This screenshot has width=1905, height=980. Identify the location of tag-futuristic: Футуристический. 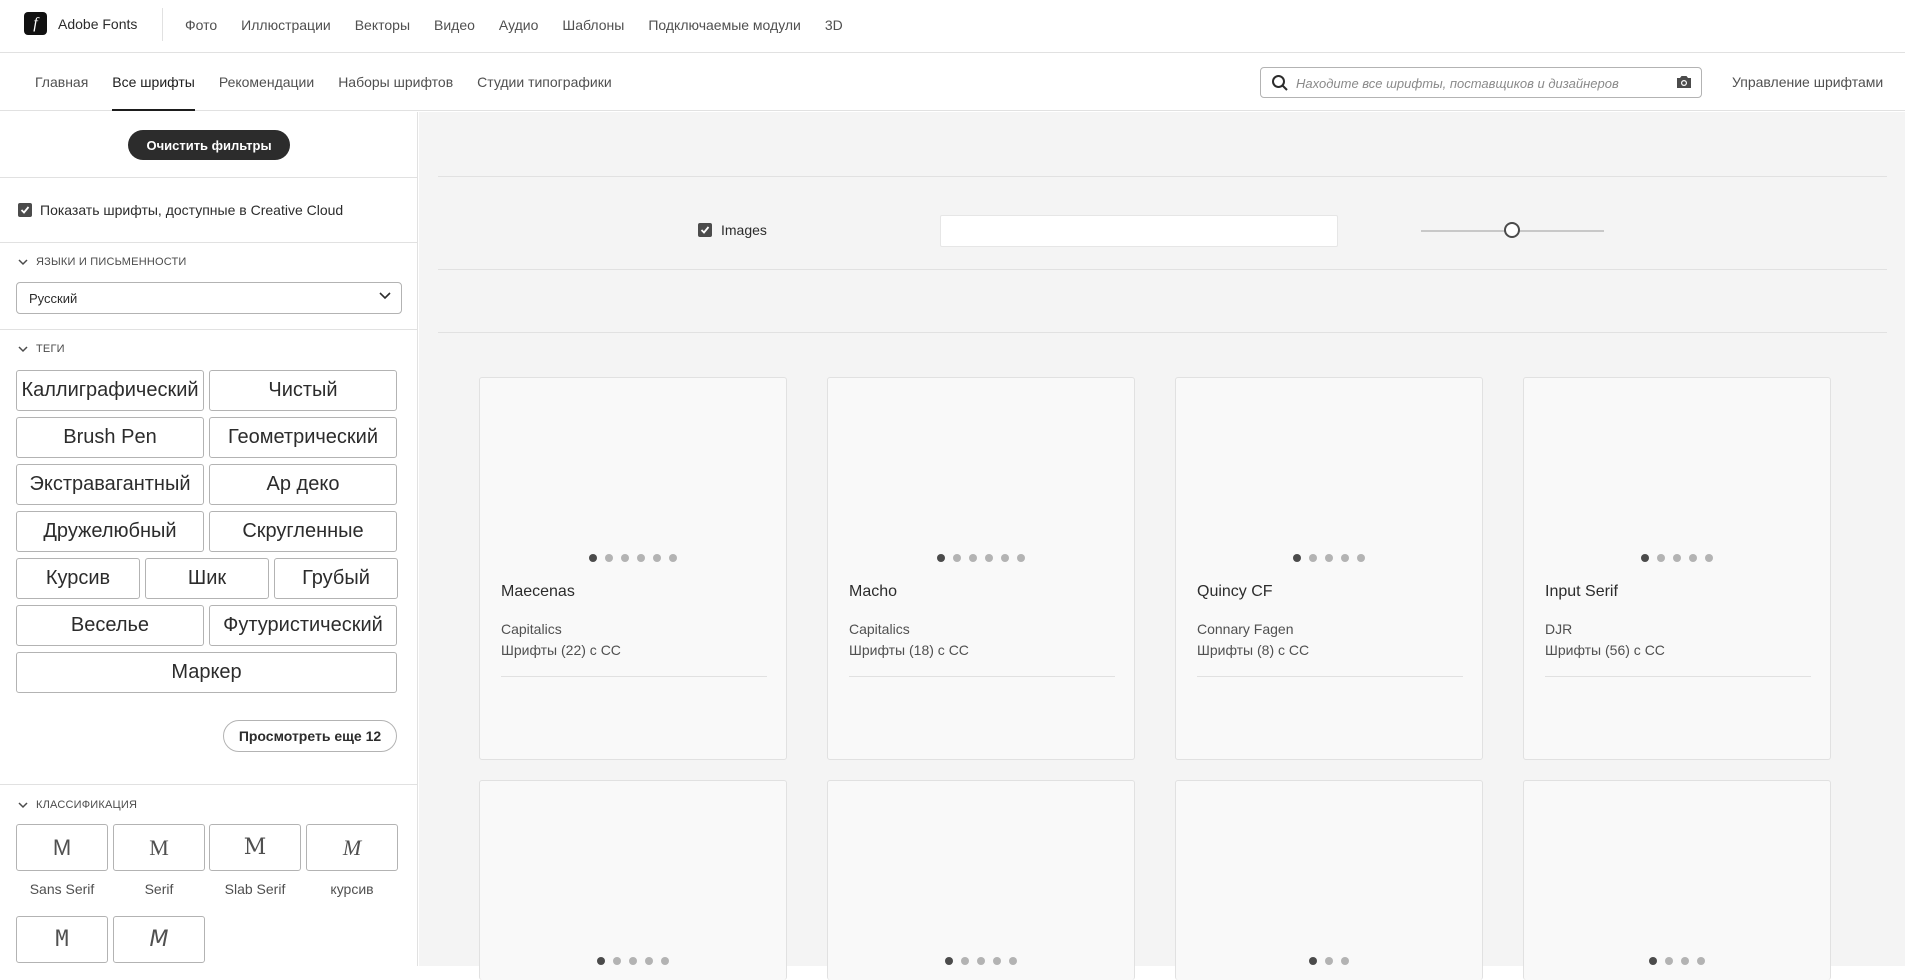
(303, 625).